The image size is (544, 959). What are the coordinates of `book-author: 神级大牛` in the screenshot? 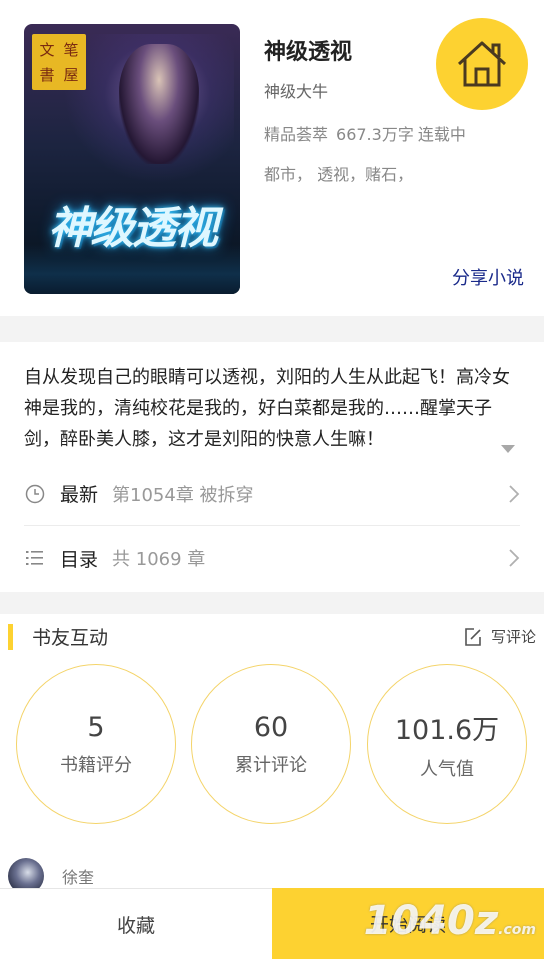 It's located at (296, 90).